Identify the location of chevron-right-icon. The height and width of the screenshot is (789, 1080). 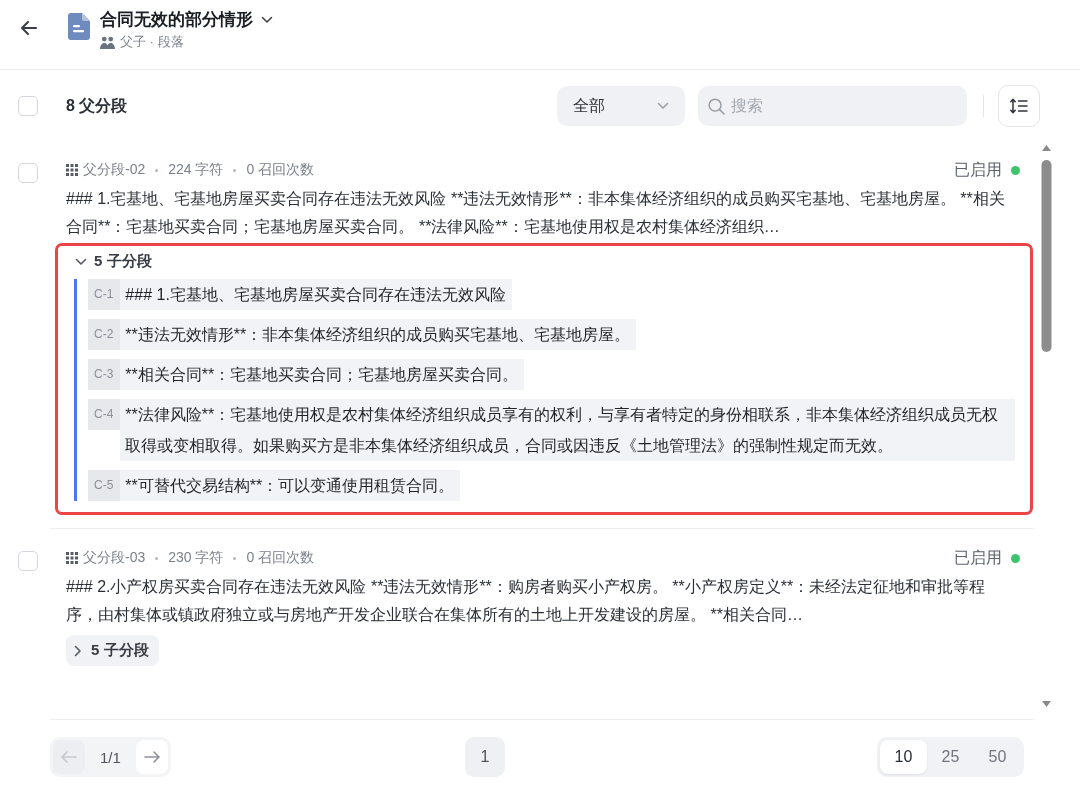
(78, 650).